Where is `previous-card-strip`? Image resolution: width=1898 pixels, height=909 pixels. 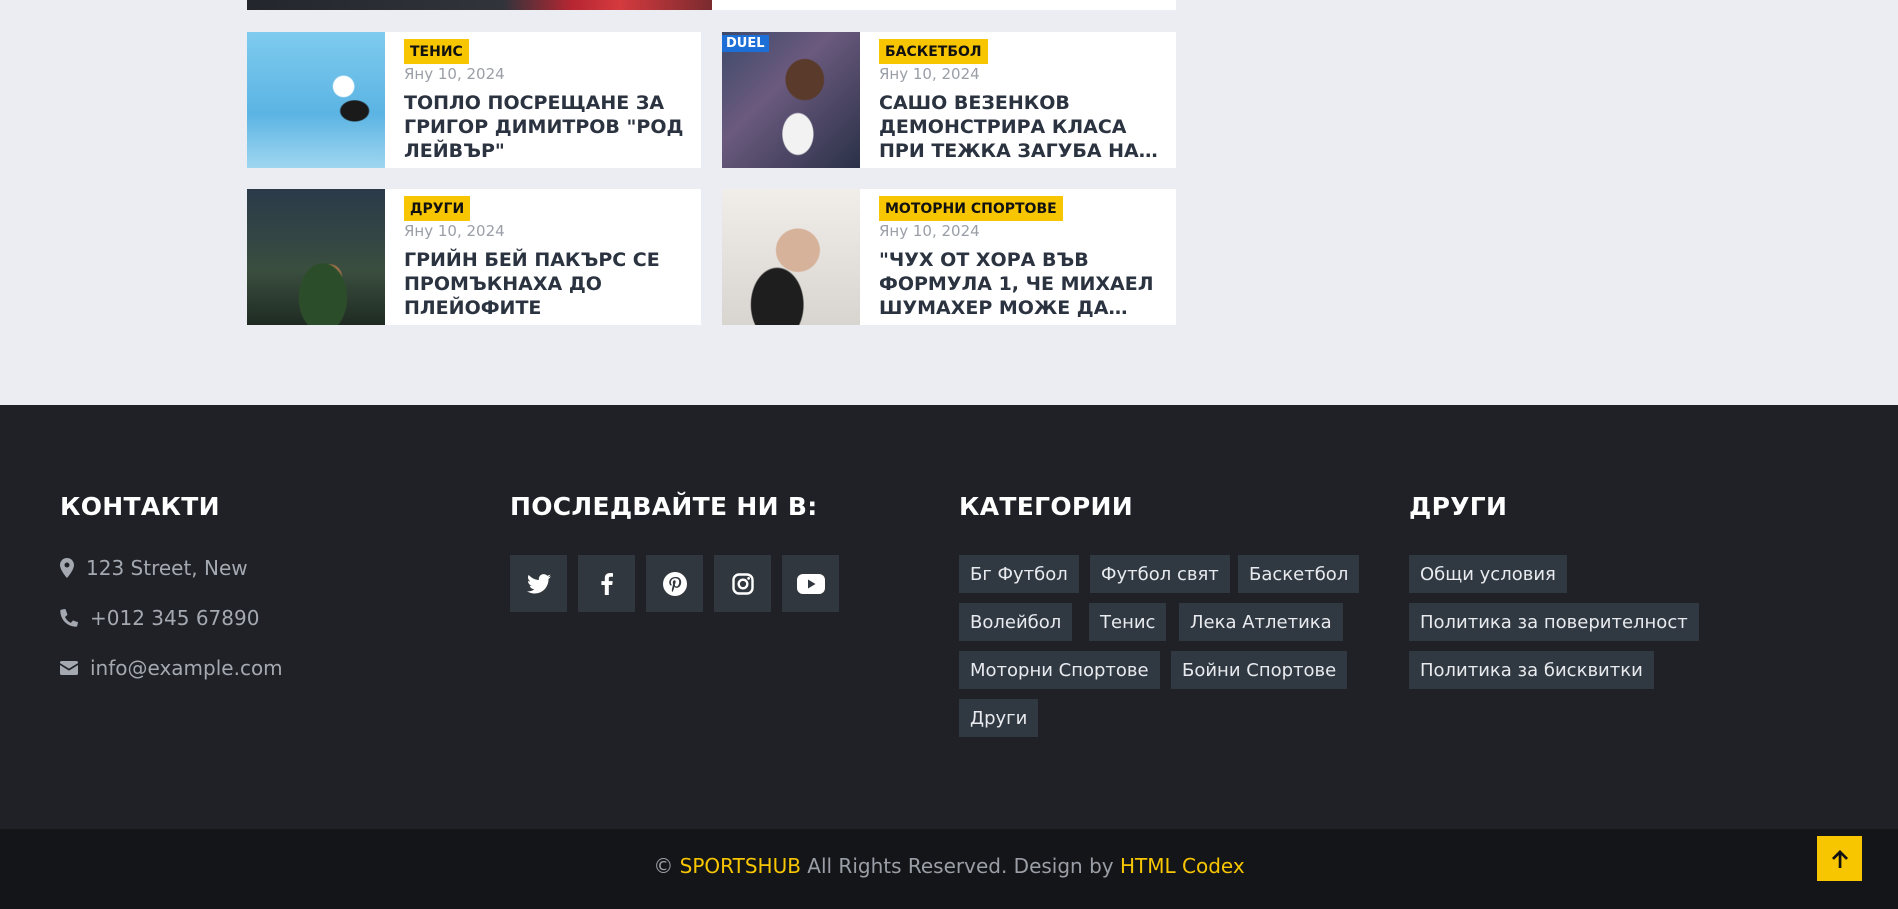 previous-card-strip is located at coordinates (711, 5).